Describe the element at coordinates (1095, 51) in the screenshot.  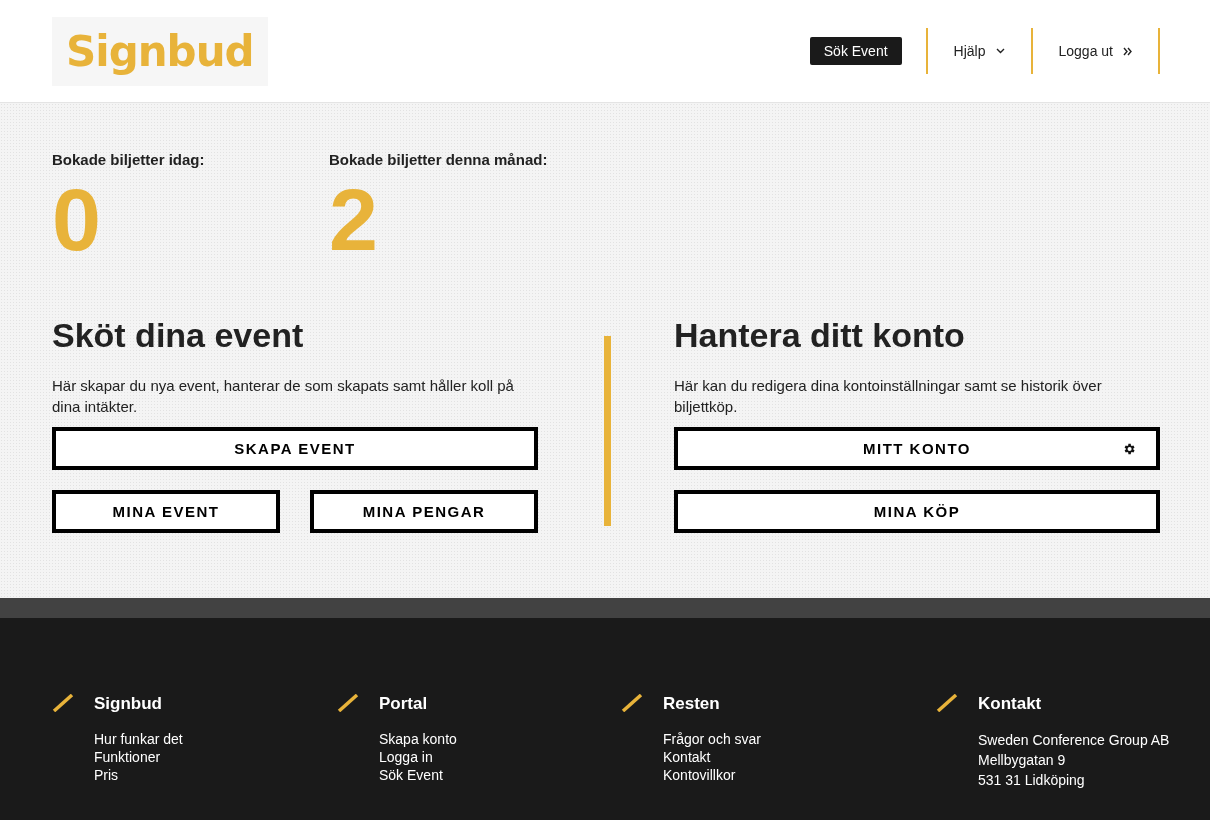
I see `logout-link: Logga ut` at that location.